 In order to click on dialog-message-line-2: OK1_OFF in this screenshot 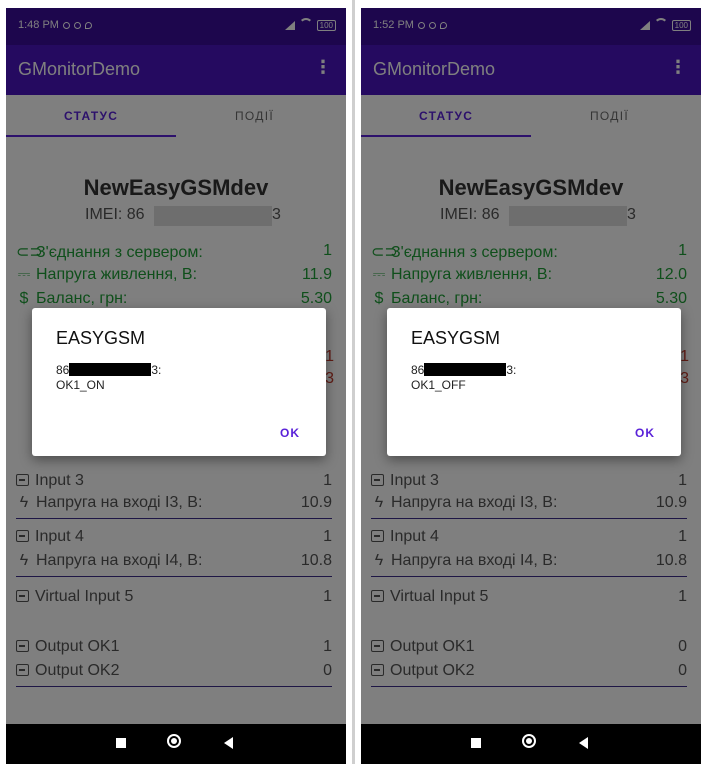, I will do `click(438, 385)`.